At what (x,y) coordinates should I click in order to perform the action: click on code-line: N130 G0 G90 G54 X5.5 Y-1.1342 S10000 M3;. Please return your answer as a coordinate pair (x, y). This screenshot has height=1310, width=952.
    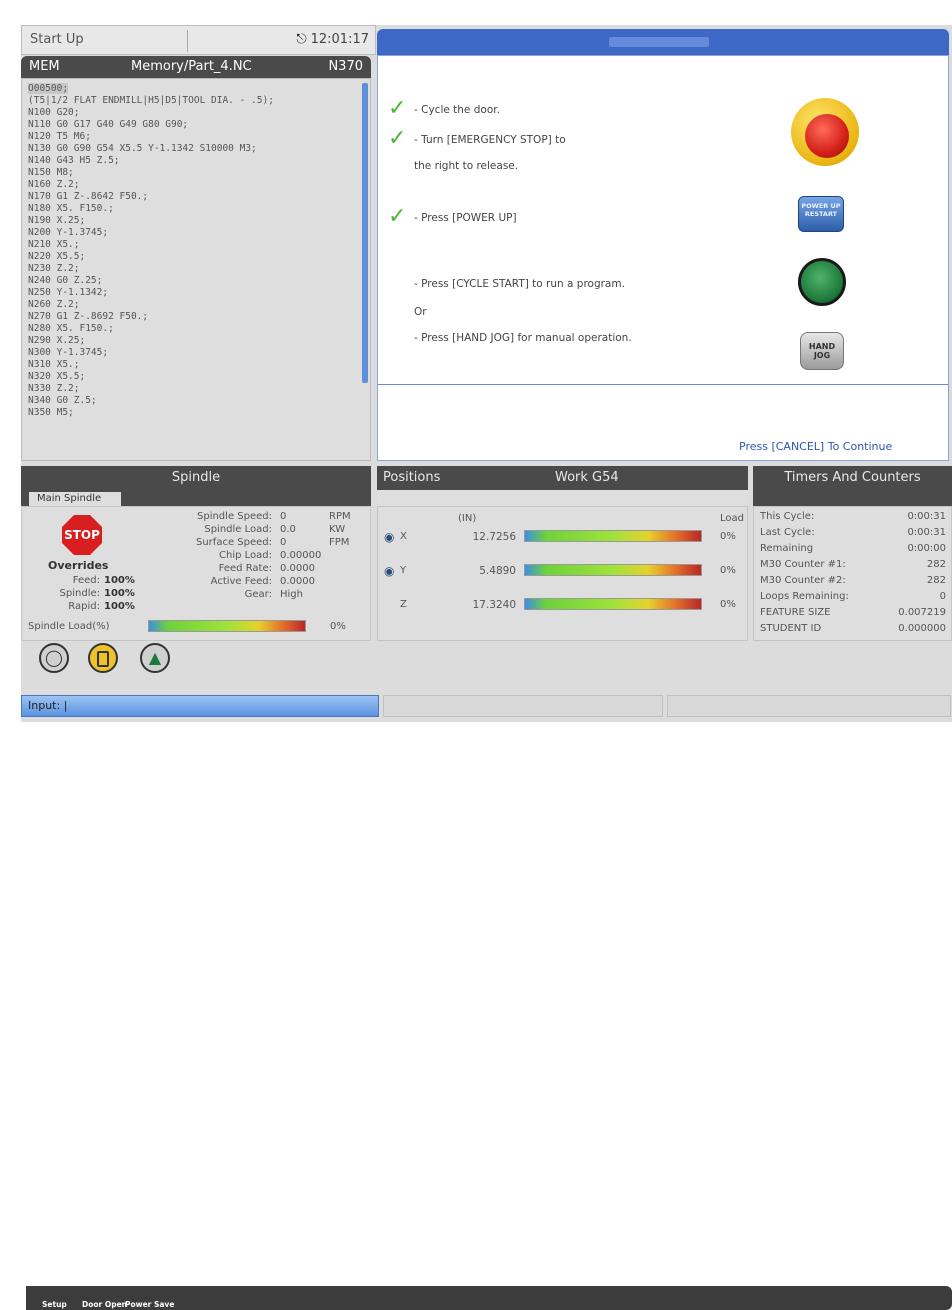
    Looking at the image, I should click on (142, 148).